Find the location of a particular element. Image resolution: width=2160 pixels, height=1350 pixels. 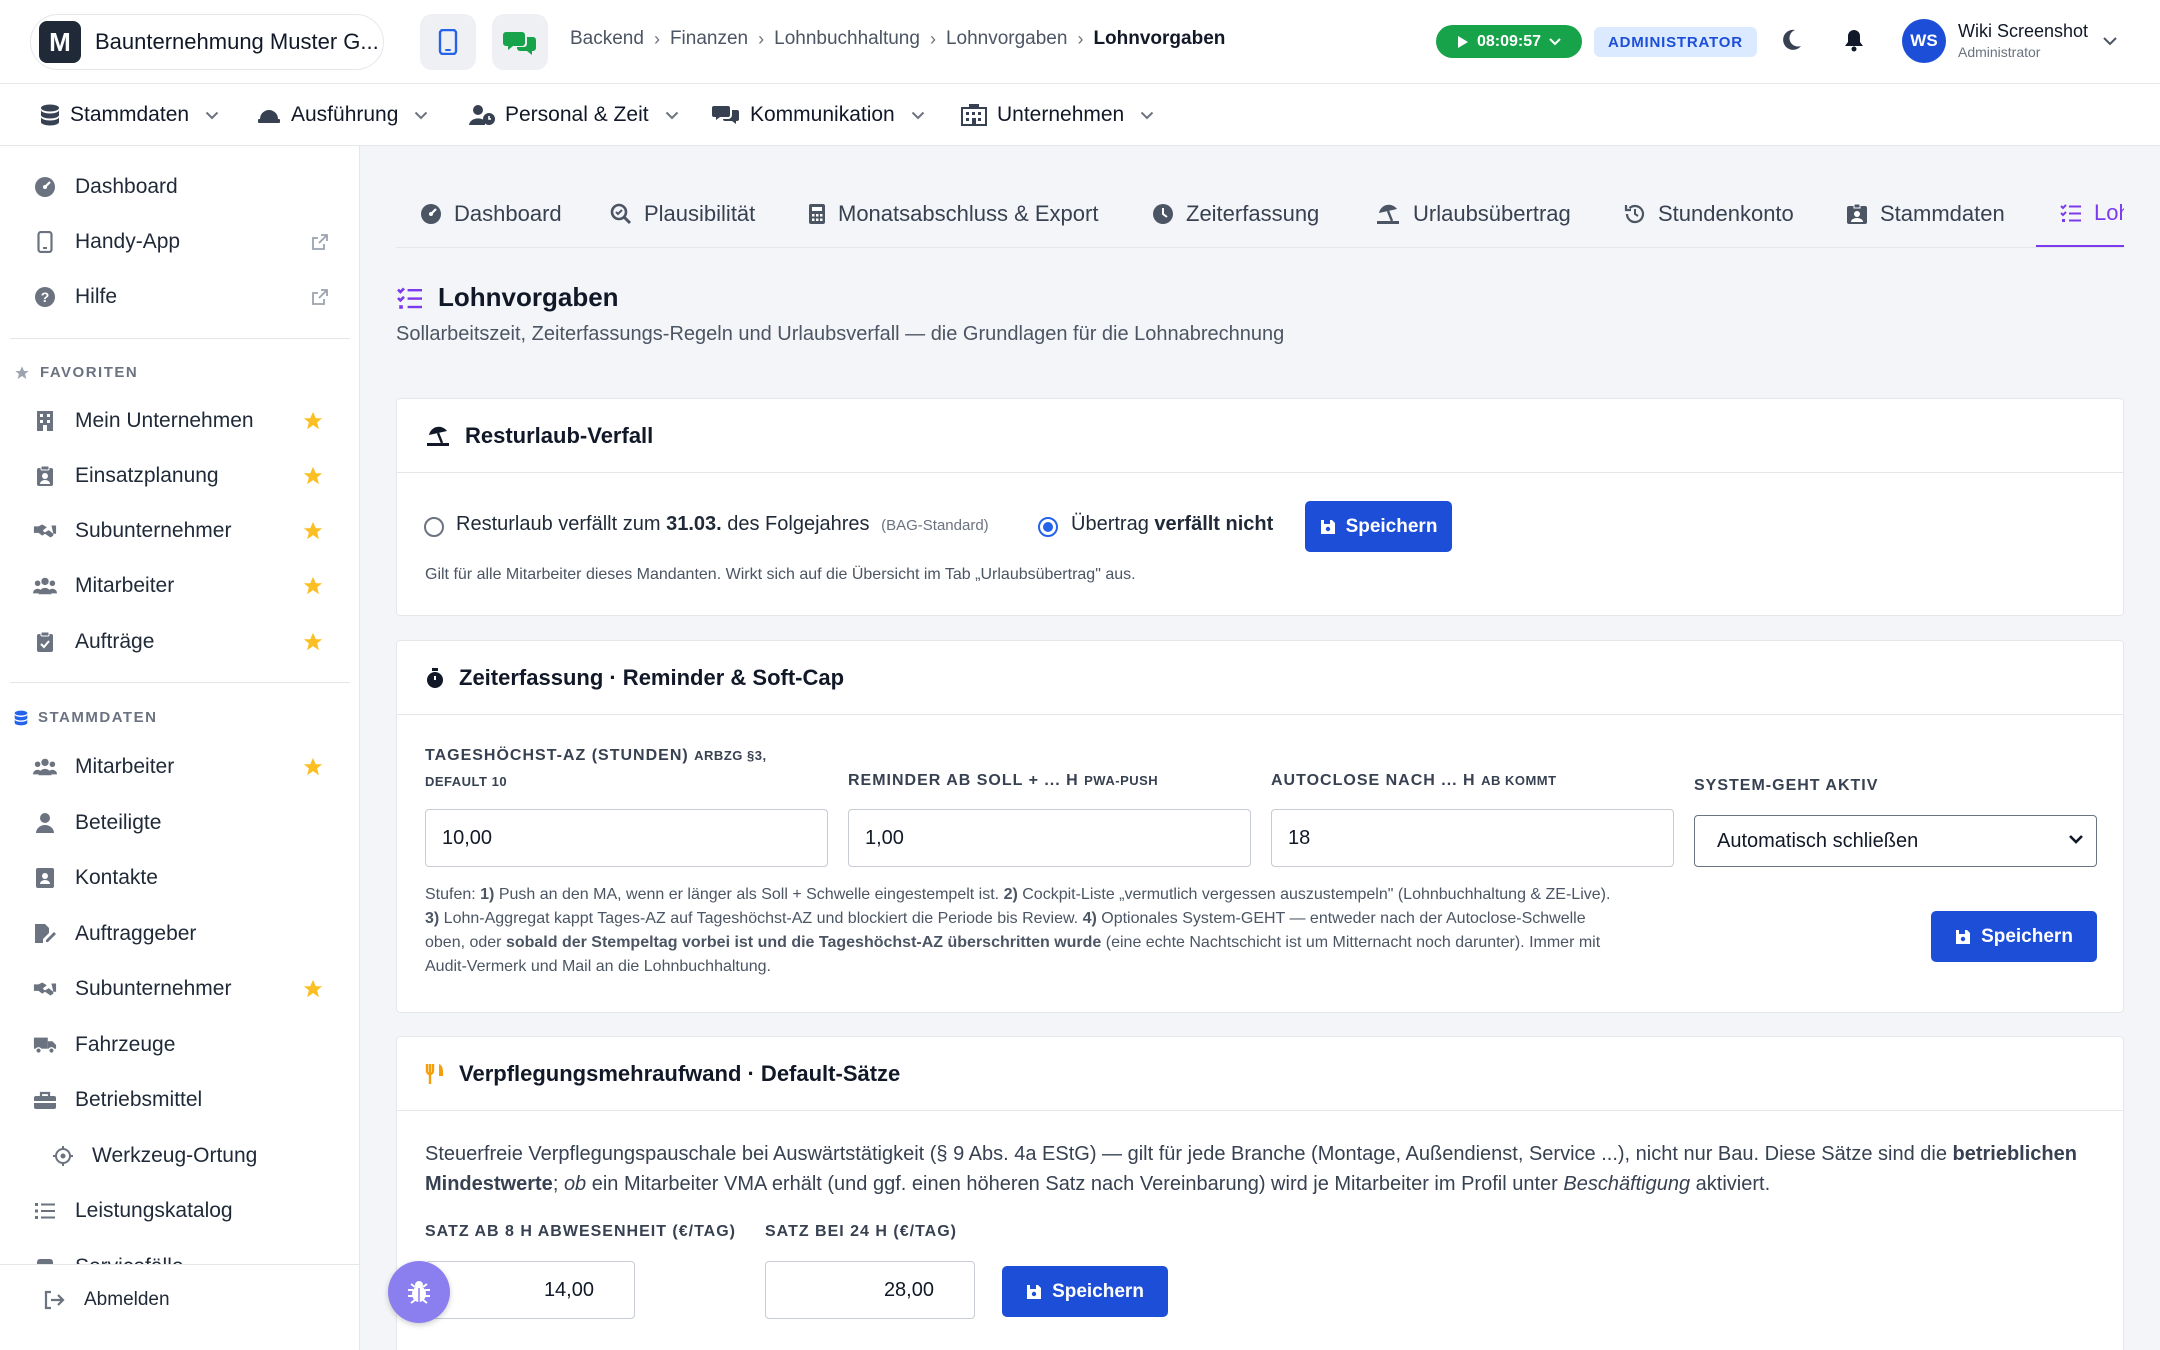

save-verpflegung-button: Speichern is located at coordinates (1085, 1291).